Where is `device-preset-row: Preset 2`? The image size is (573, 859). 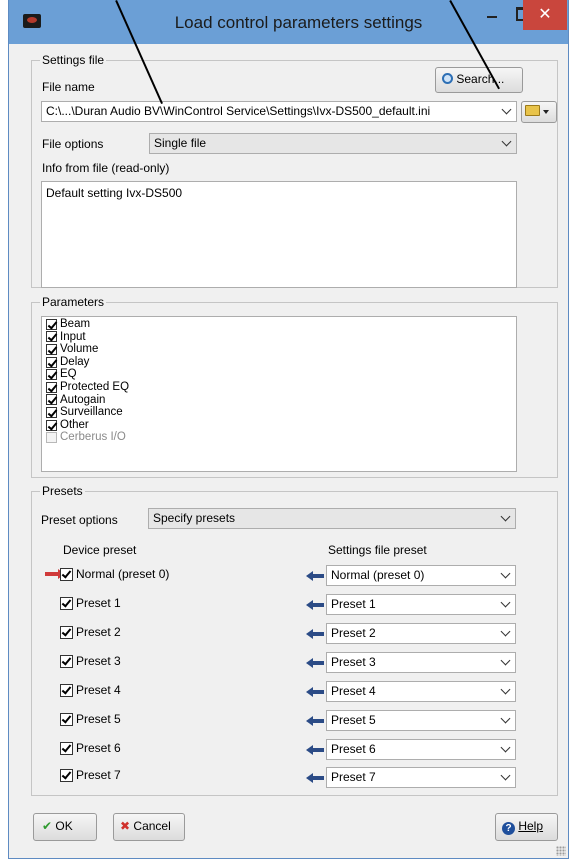 device-preset-row: Preset 2 is located at coordinates (90, 632).